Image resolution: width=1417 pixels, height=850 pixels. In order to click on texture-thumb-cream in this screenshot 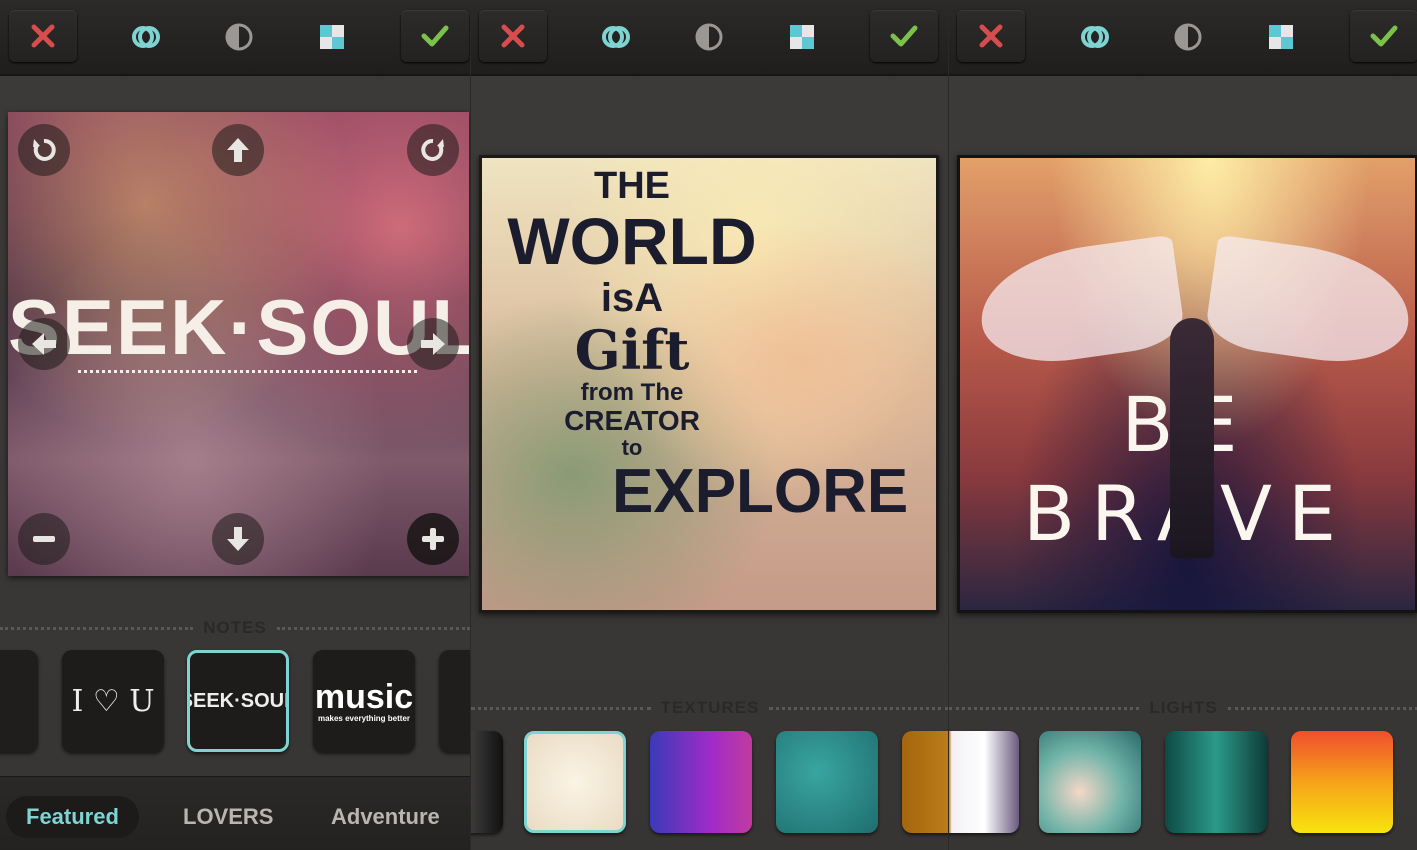, I will do `click(575, 782)`.